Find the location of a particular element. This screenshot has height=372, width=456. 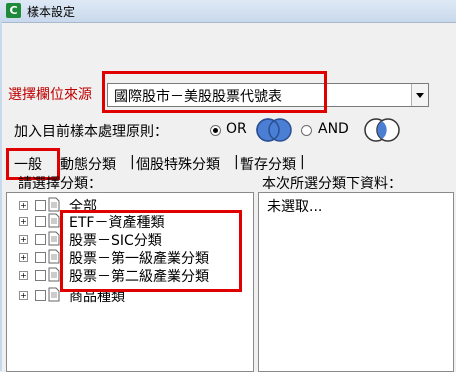

radio-and is located at coordinates (306, 130).